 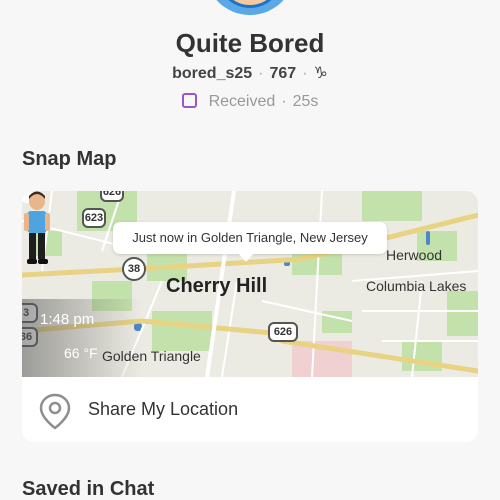 What do you see at coordinates (305, 101) in the screenshot?
I see `status-time: 25s` at bounding box center [305, 101].